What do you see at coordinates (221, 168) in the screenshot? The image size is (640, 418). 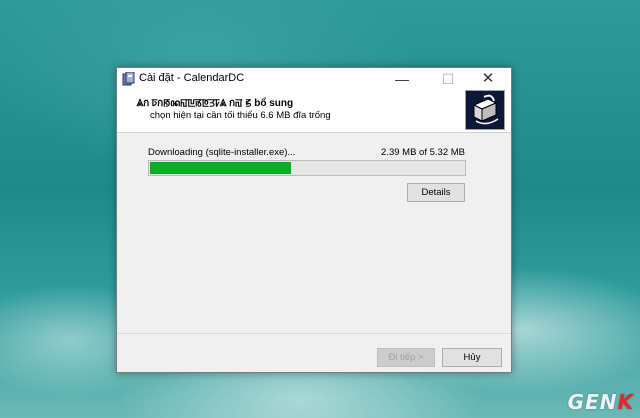 I see `progress-fill` at bounding box center [221, 168].